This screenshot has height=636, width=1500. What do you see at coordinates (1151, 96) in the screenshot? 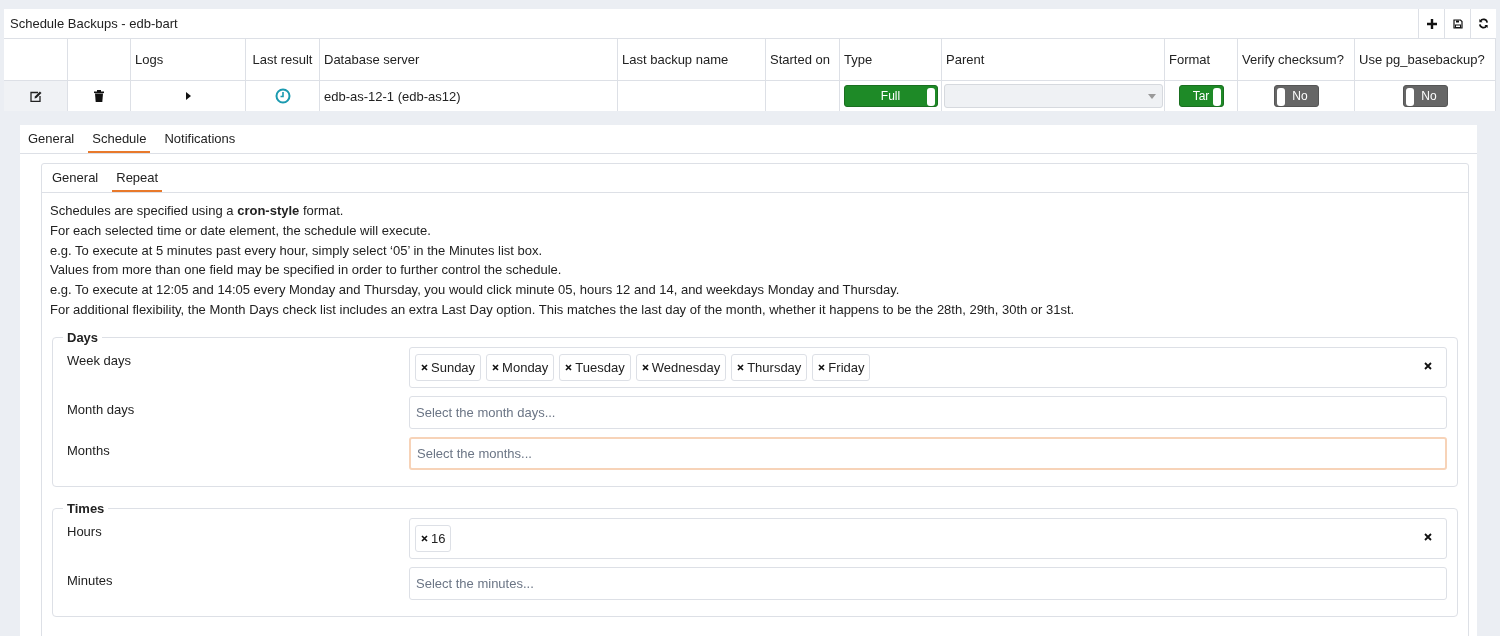
I see `dropdown-caret-icon` at bounding box center [1151, 96].